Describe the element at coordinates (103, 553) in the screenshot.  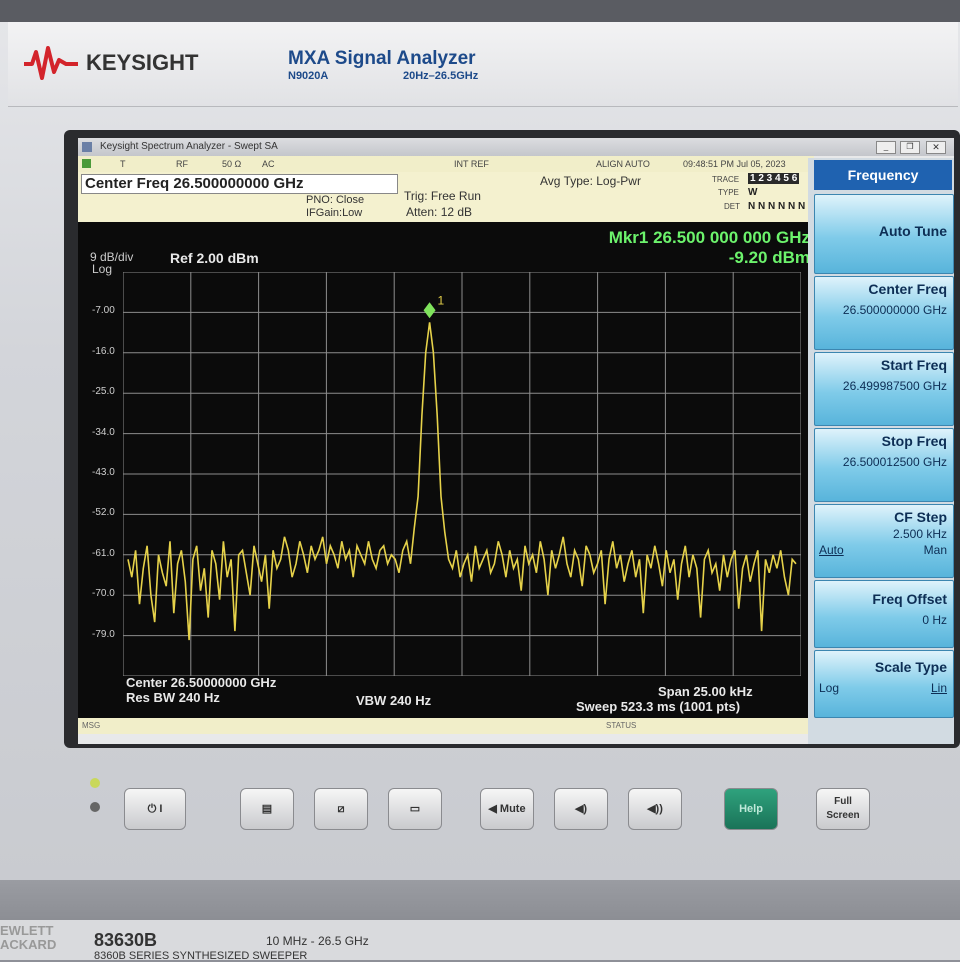
I see `y-tick-label: -61.0` at that location.